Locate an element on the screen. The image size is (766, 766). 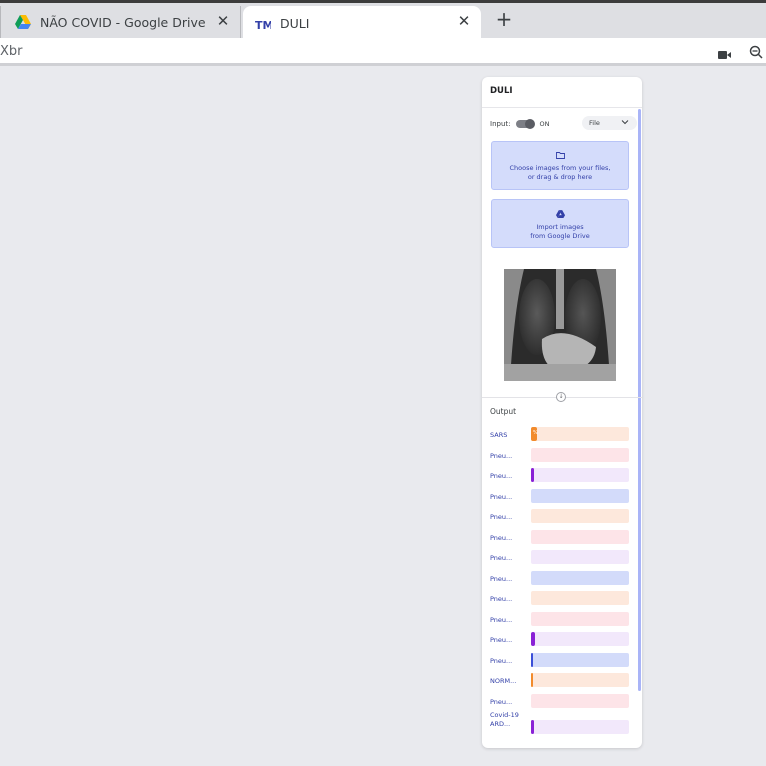
input-label: Input: is located at coordinates (500, 124).